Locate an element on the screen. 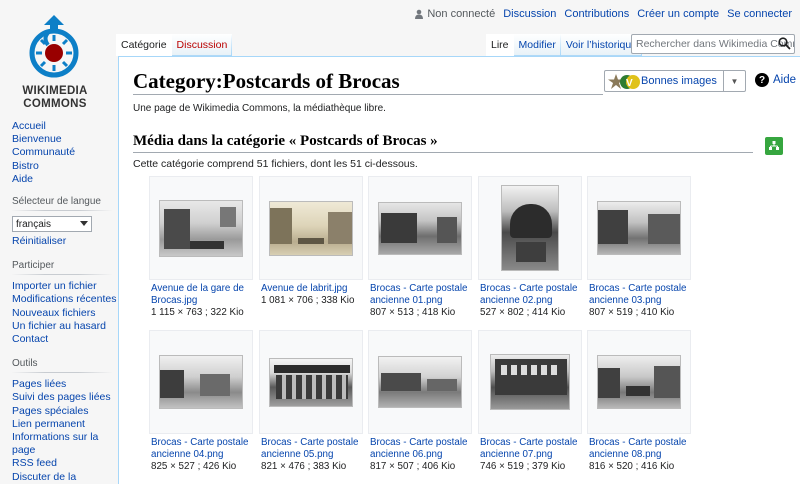 This screenshot has width=800, height=484. tools-permanent-link: Lien permanent is located at coordinates (66, 424).